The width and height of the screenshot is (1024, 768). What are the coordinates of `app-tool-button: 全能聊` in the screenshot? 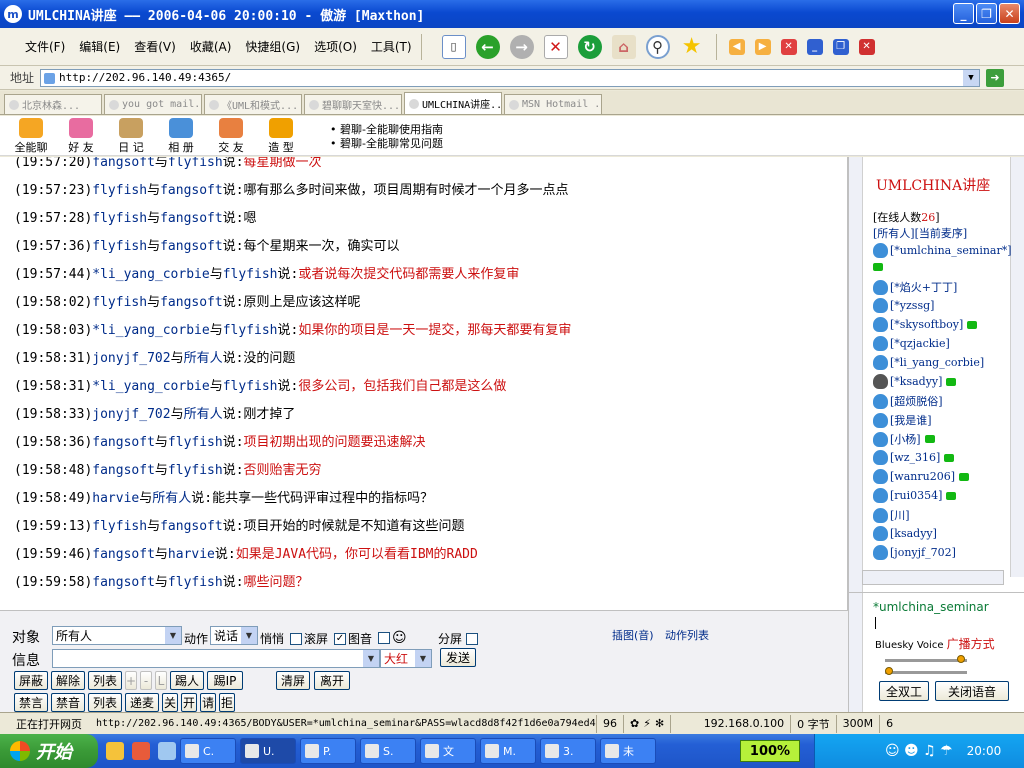 It's located at (31, 136).